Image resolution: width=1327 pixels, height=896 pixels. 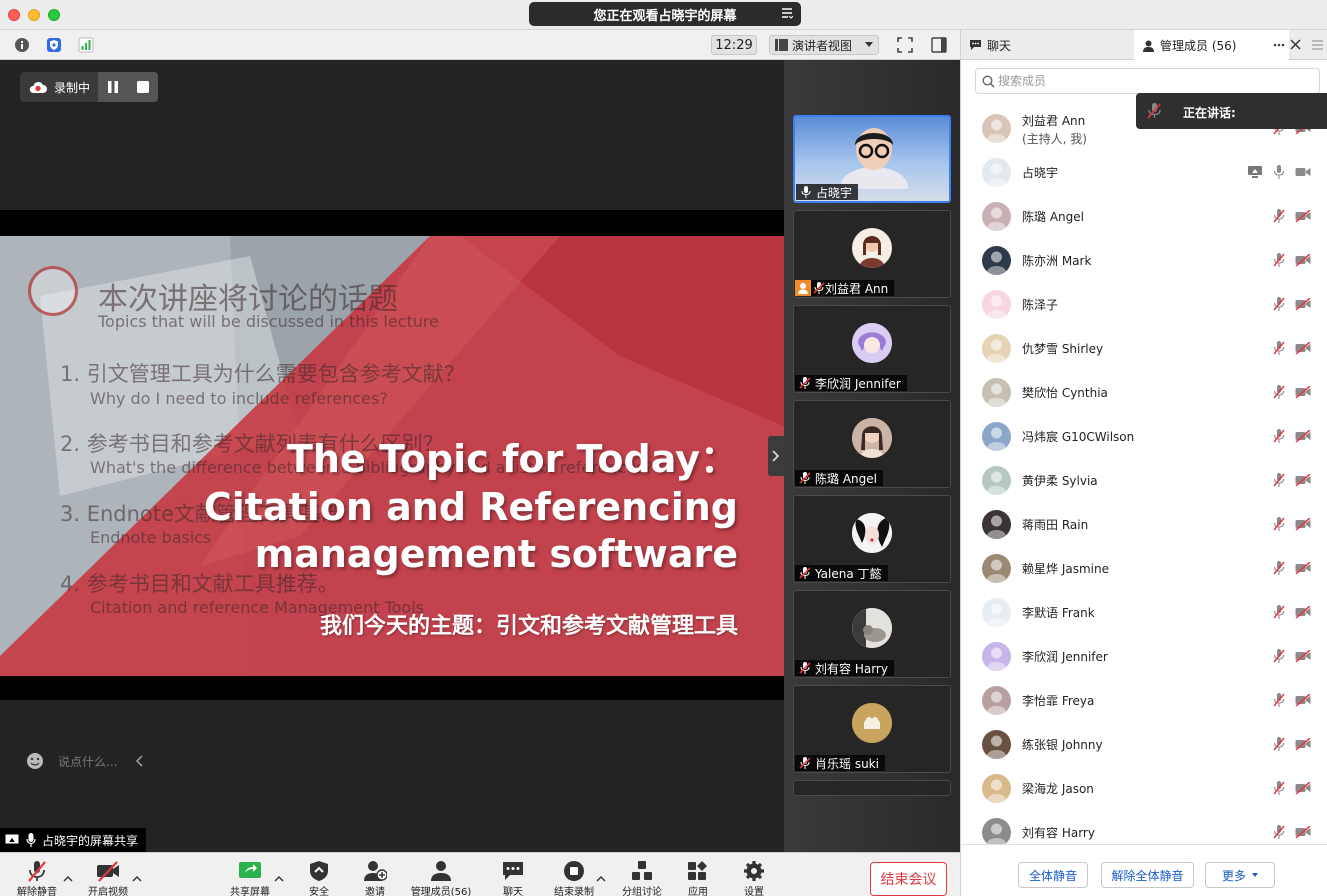 I want to click on video-tile: 占晓宇, so click(x=872, y=159).